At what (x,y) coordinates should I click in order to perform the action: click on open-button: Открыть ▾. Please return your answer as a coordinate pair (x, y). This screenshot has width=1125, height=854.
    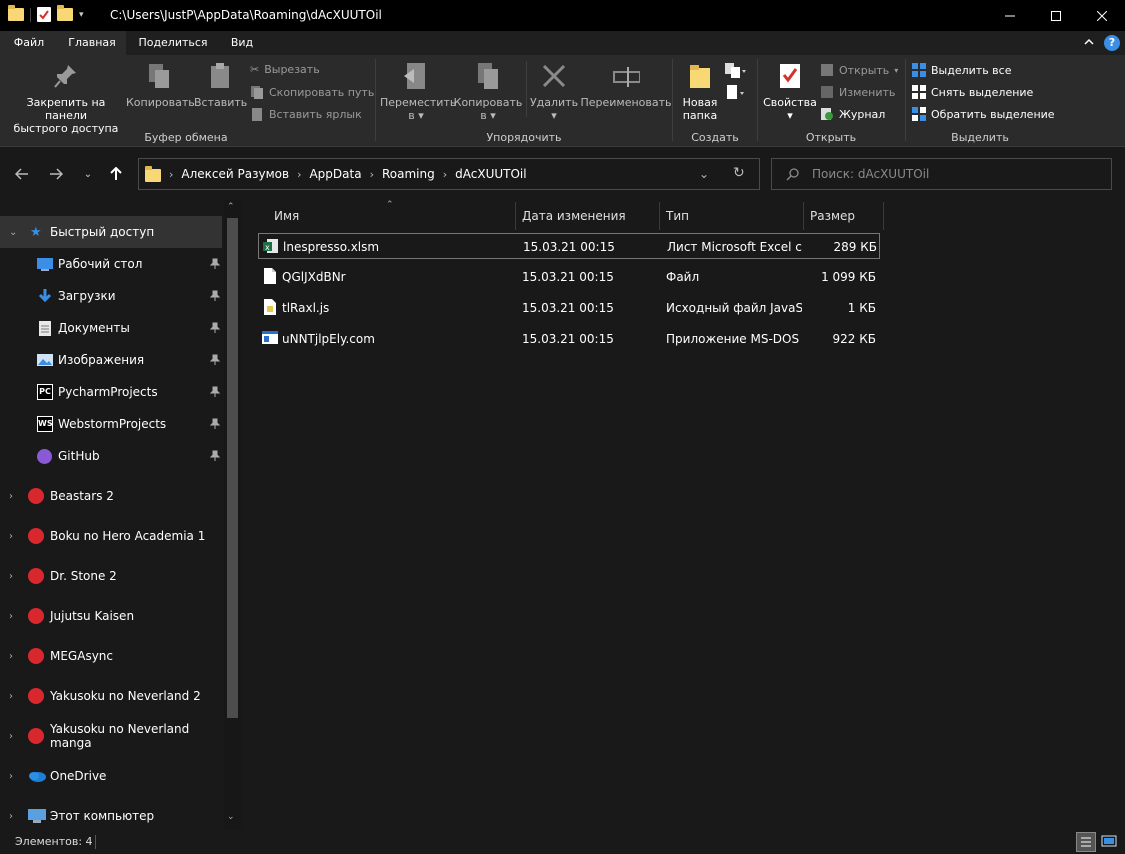
    Looking at the image, I should click on (859, 70).